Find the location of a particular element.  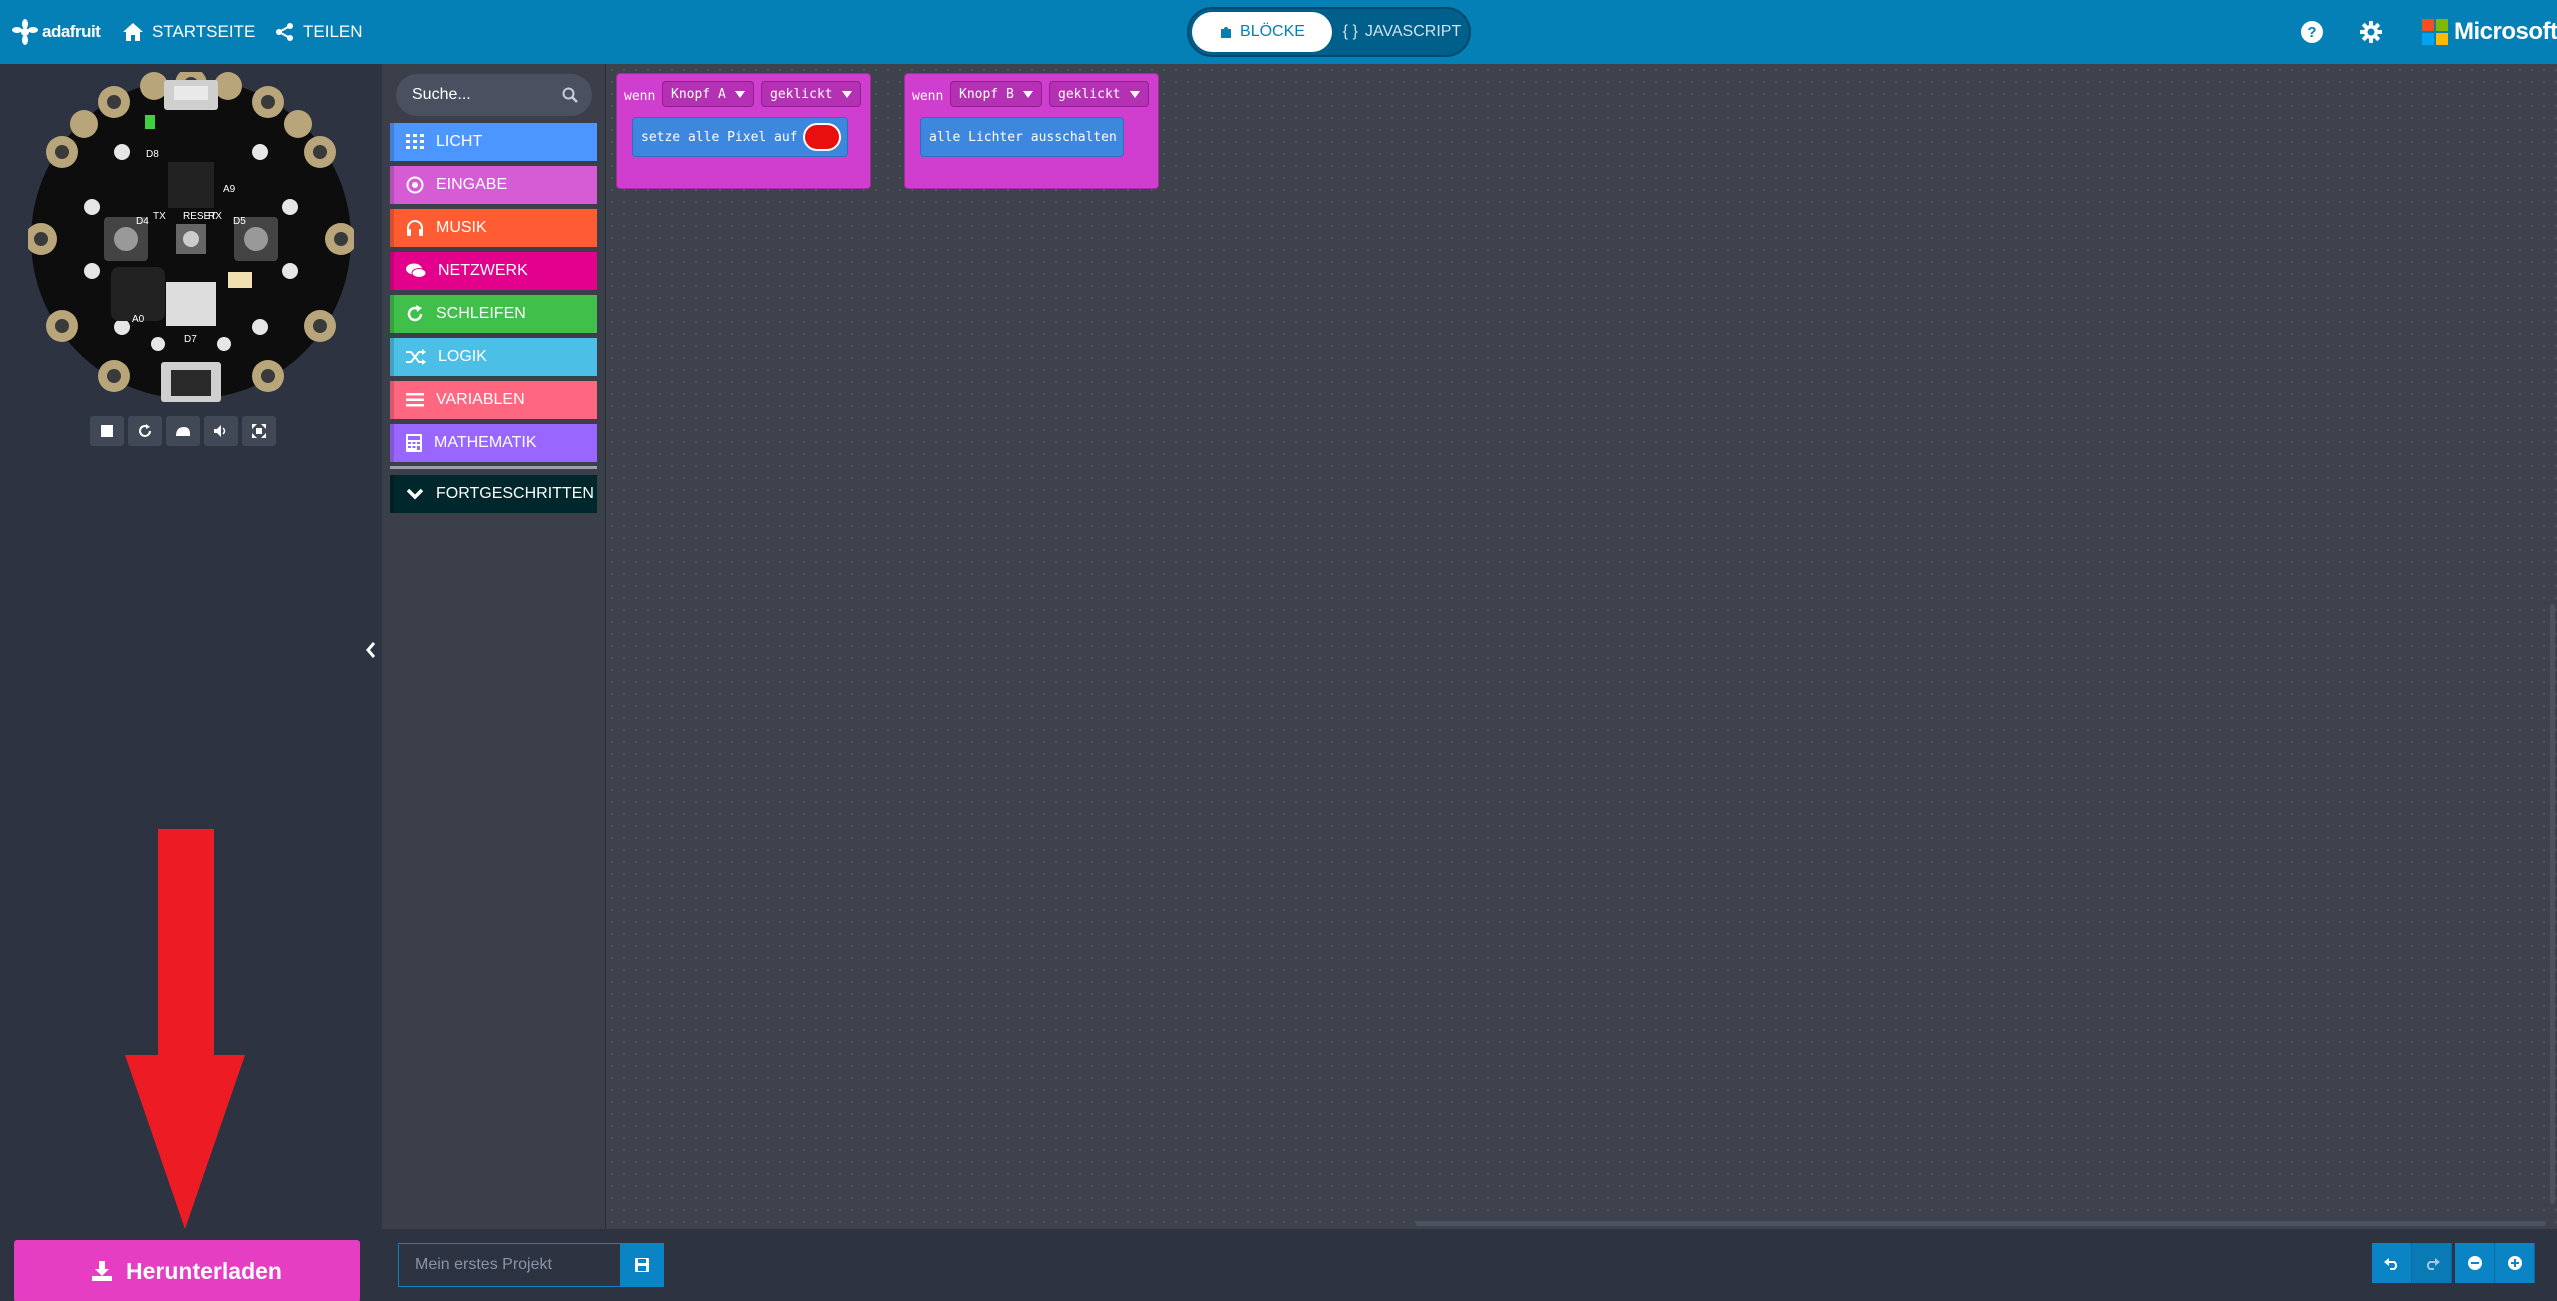

category-variablen: VARIABLEN is located at coordinates (493, 400).